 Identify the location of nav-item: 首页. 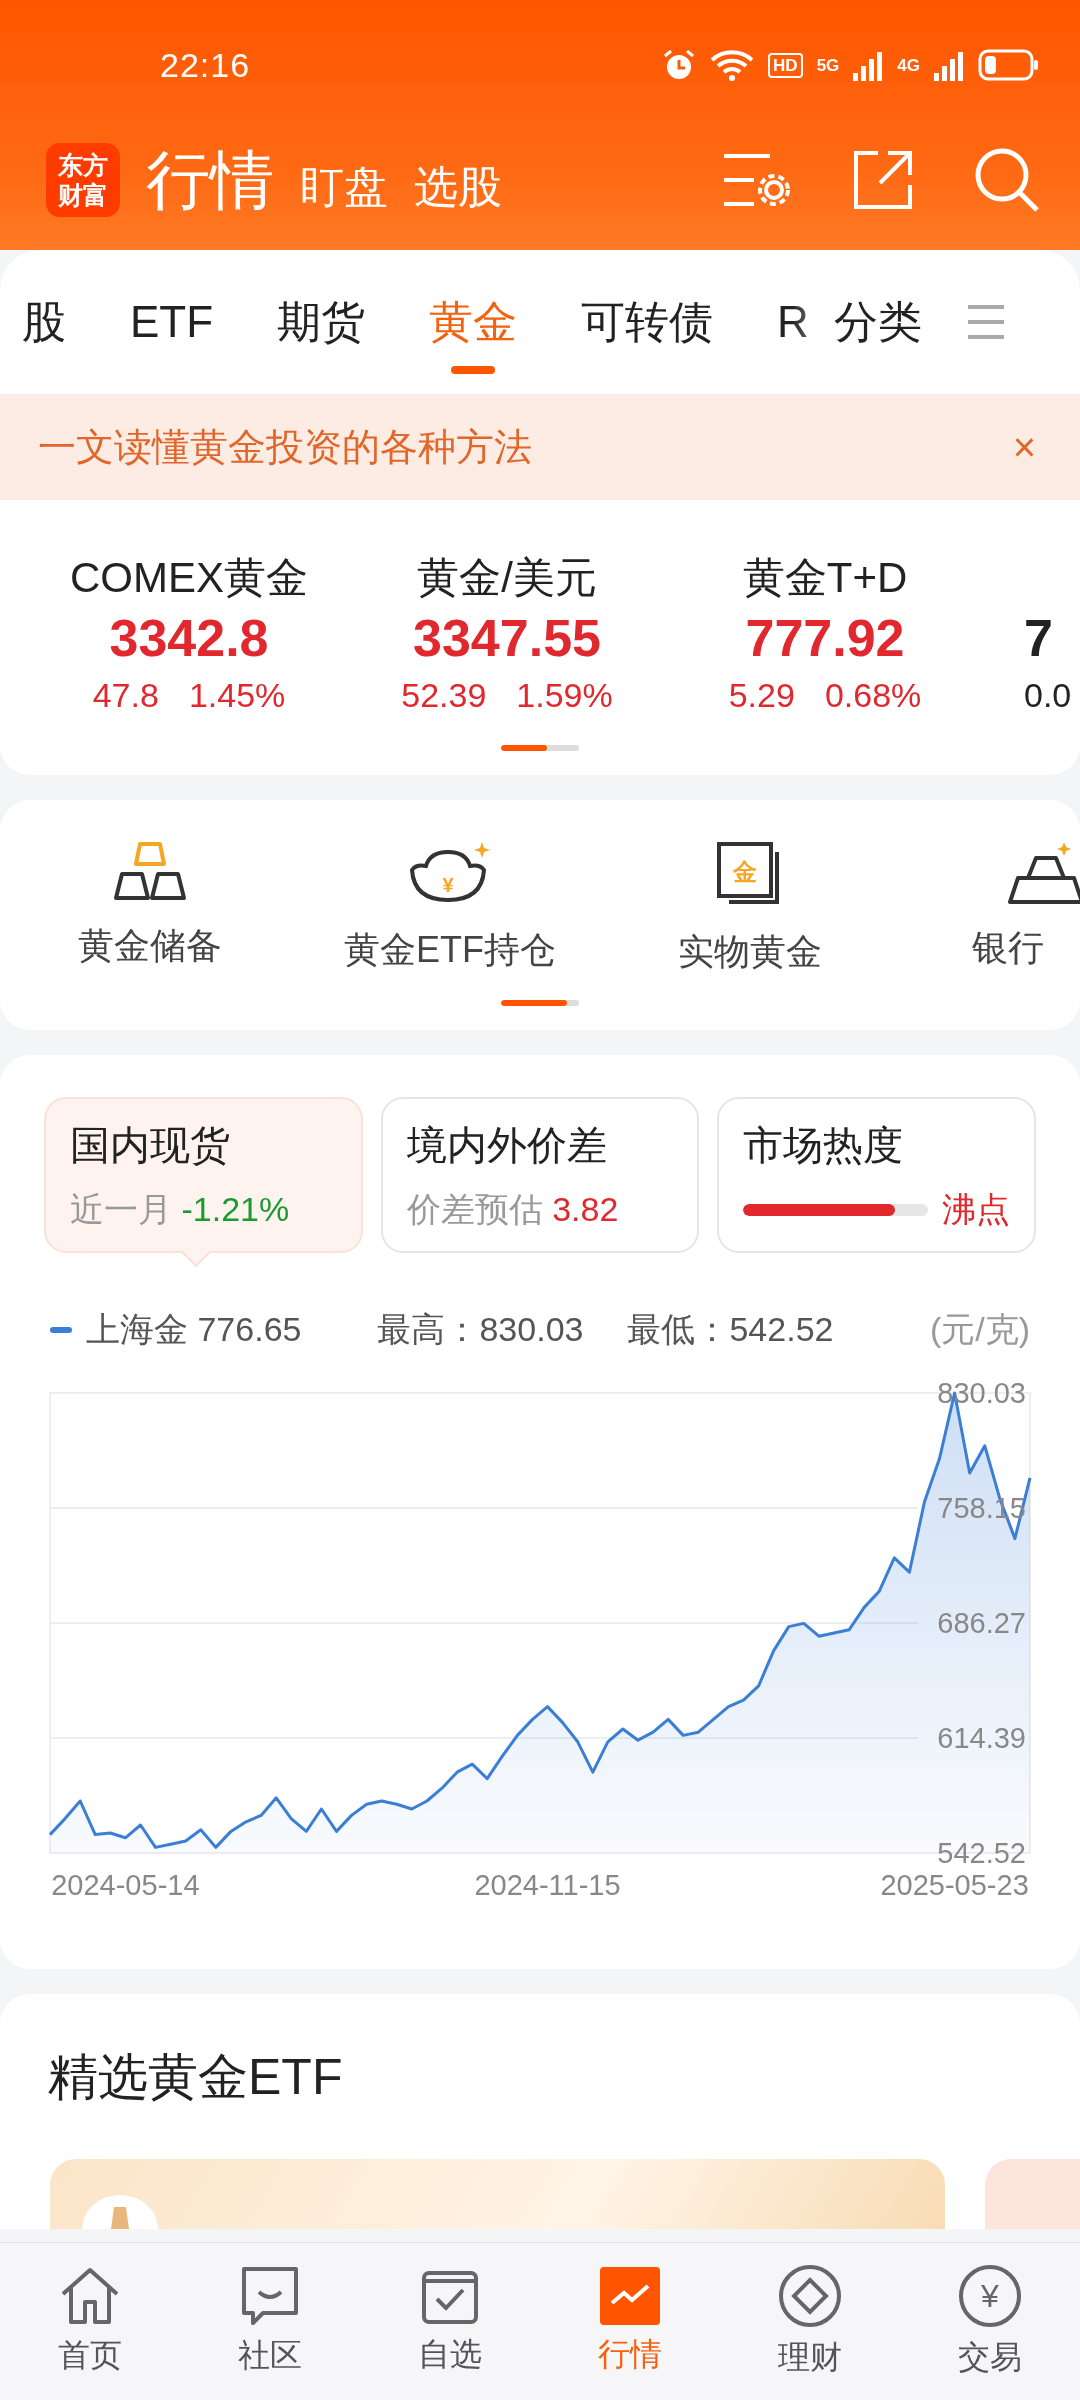
(90, 2321).